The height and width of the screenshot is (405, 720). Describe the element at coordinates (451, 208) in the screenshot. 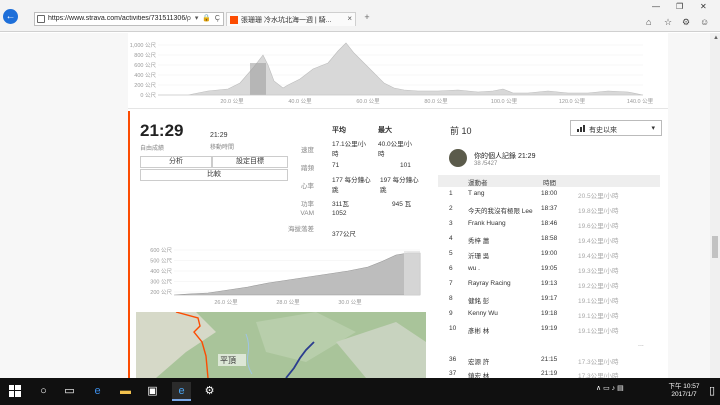

I see `leaderboard-rank: 2` at that location.